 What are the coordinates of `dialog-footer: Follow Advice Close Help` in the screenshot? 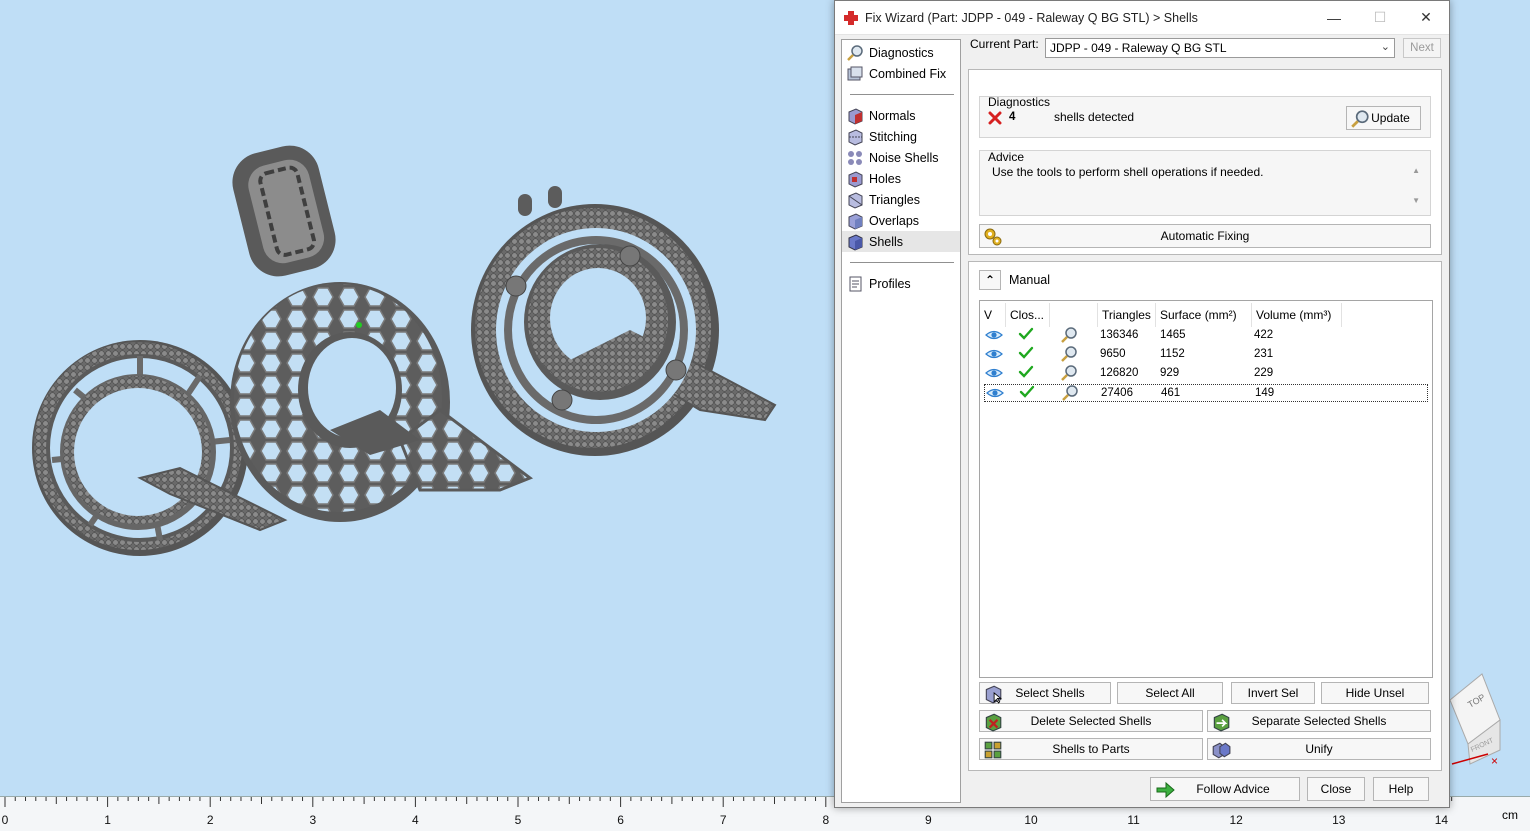 It's located at (1205, 791).